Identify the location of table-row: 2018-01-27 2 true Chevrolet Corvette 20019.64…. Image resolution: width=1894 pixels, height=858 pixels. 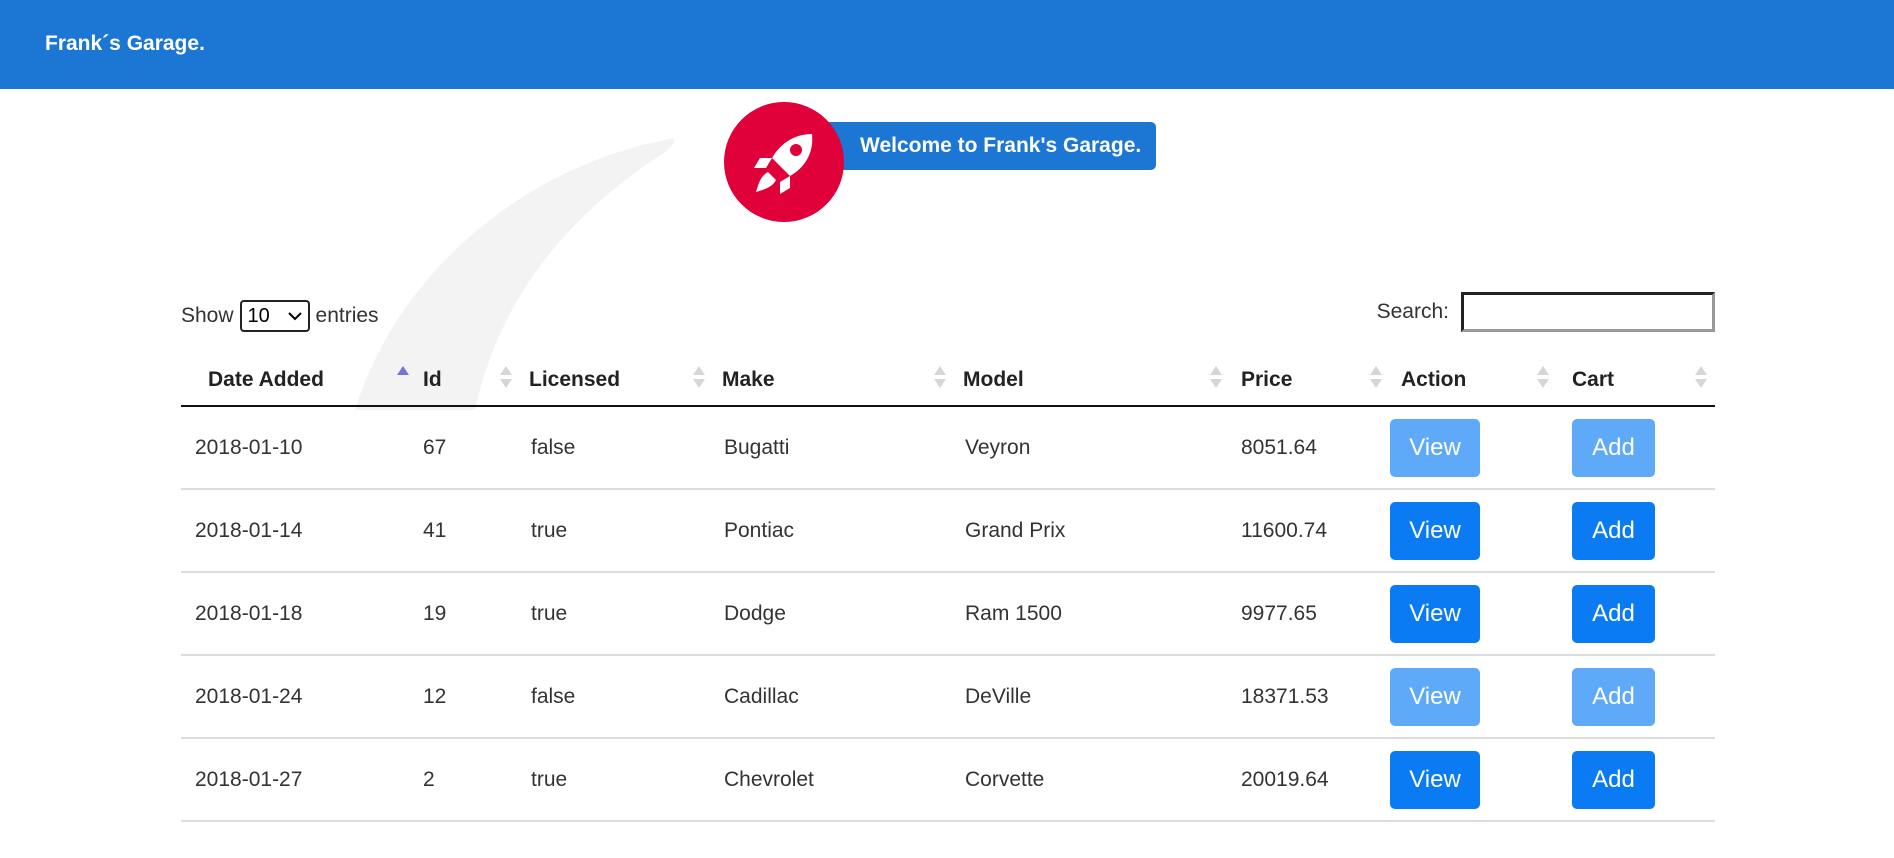
(948, 780).